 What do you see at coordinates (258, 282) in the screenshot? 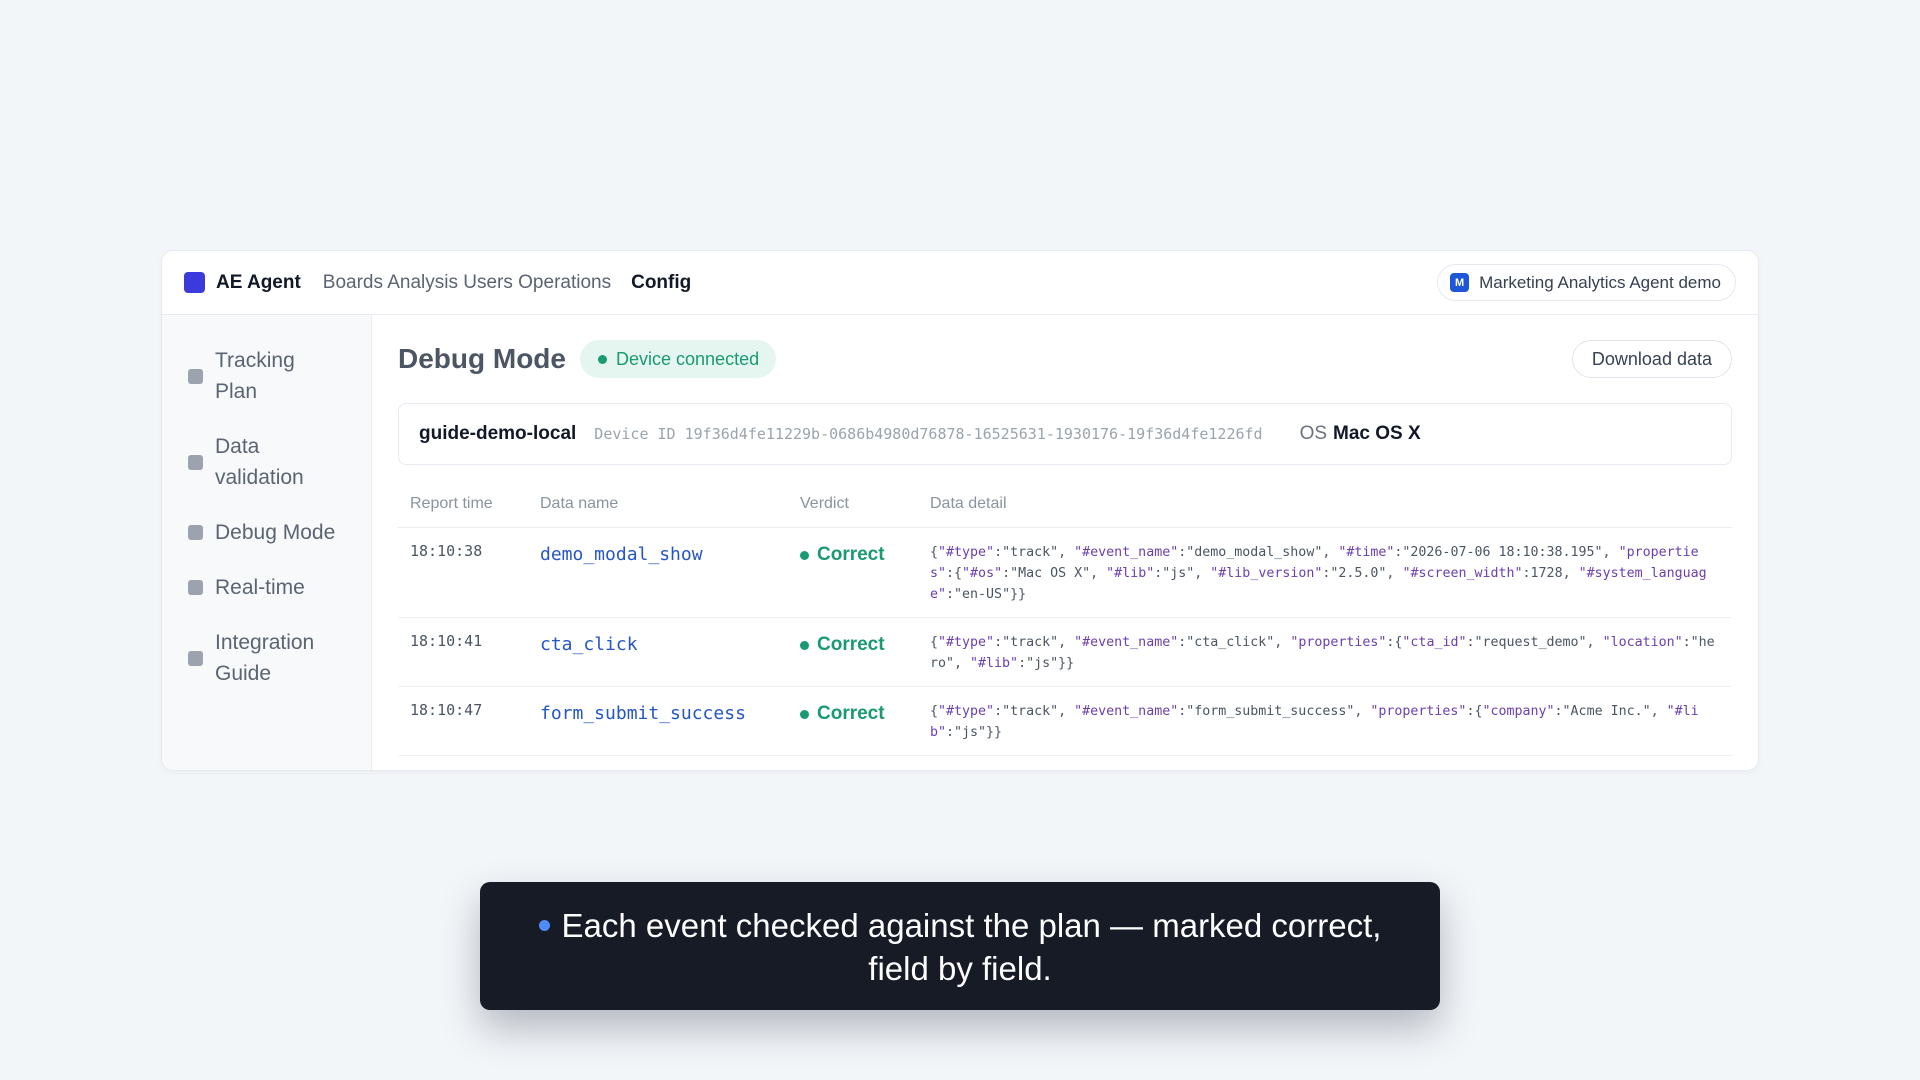
I see `brand-name: AE Agent` at bounding box center [258, 282].